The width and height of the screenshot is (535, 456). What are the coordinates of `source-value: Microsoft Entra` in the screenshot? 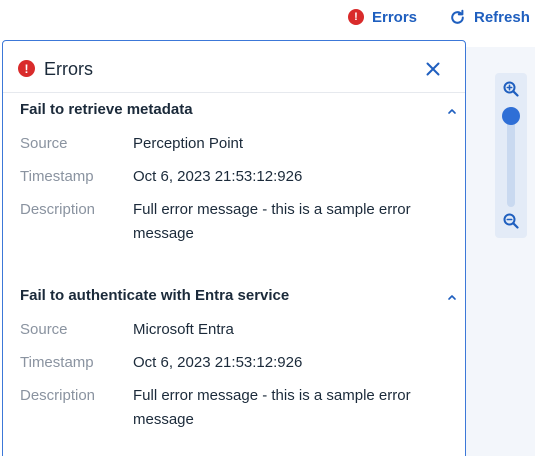 It's located at (183, 329).